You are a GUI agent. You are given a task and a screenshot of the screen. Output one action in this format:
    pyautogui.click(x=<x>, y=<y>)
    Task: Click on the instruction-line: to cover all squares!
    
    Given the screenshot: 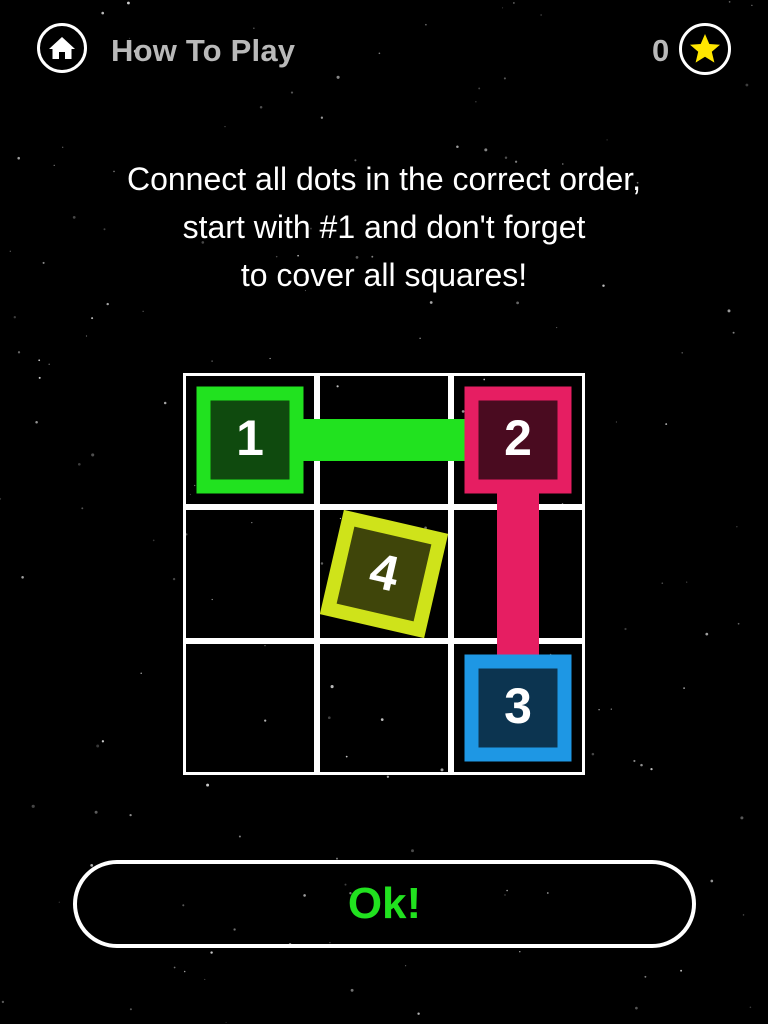 What is the action you would take?
    pyautogui.click(x=384, y=275)
    